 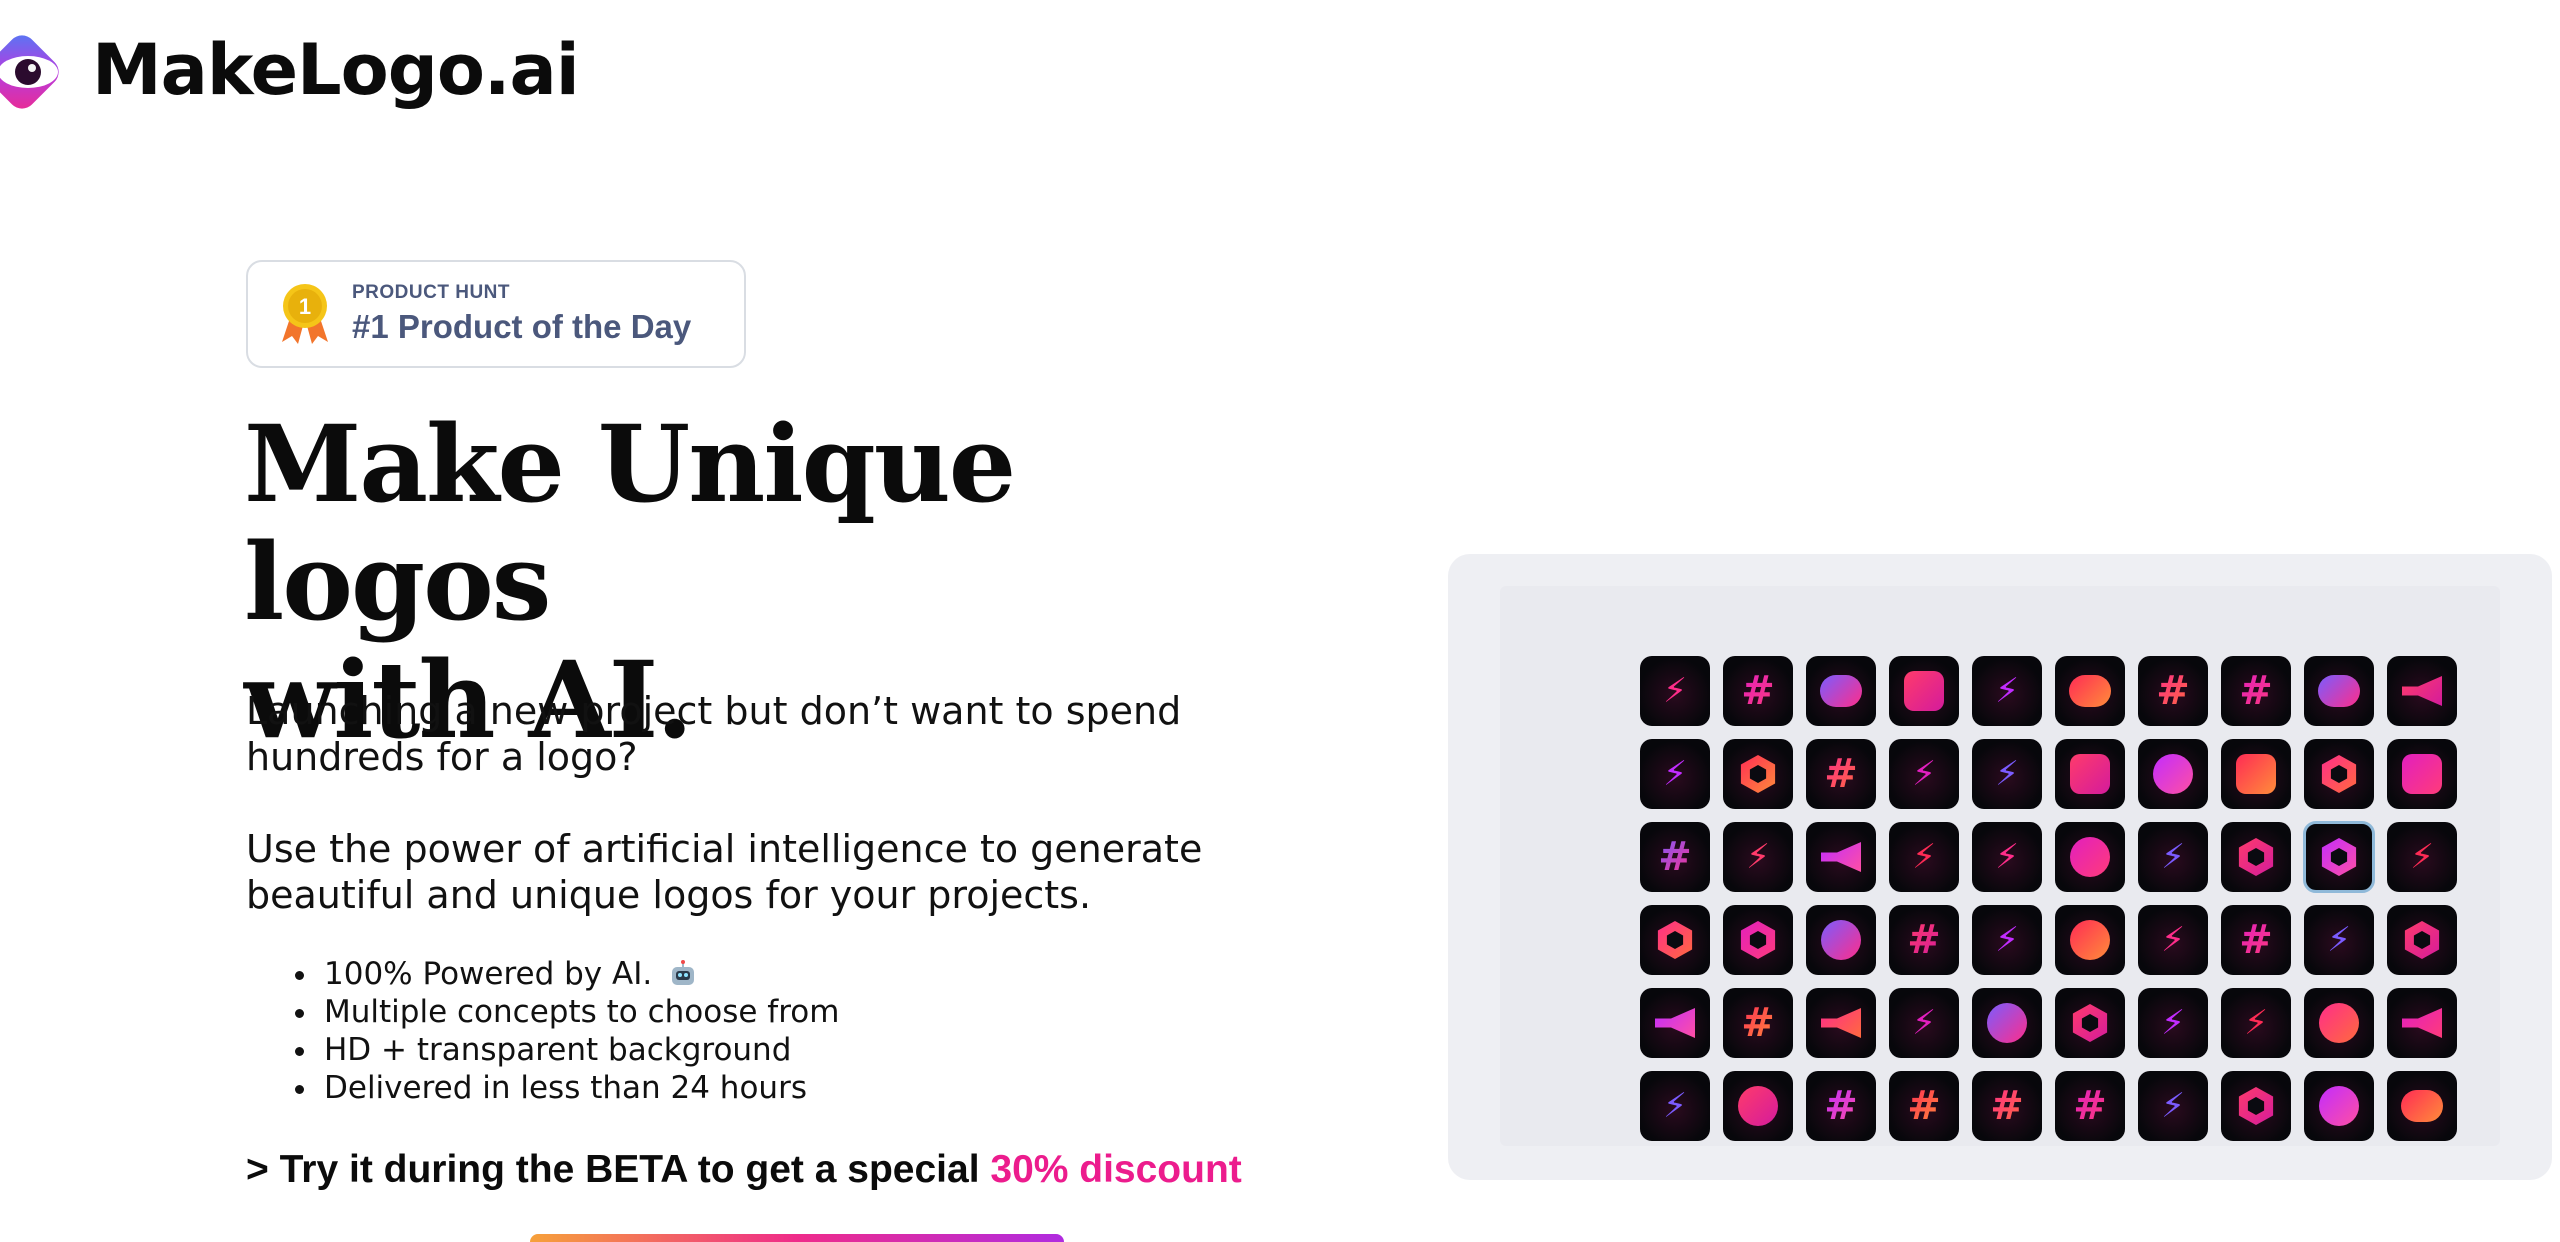 What do you see at coordinates (579, 1088) in the screenshot?
I see `list-item: Delivered in less than 24 hours` at bounding box center [579, 1088].